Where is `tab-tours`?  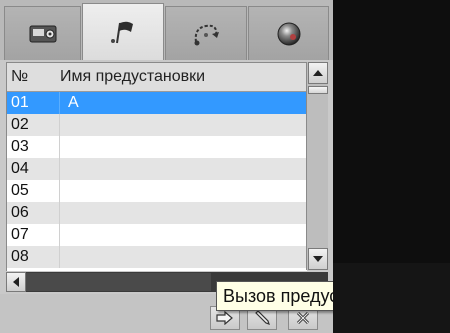
tab-tours is located at coordinates (206, 33).